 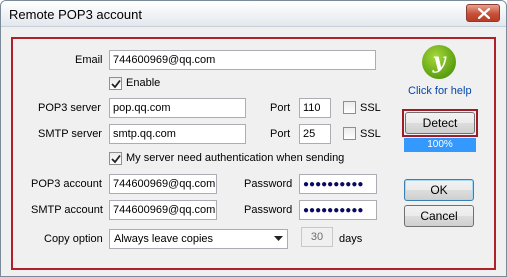 I want to click on close-icon, so click(x=484, y=13).